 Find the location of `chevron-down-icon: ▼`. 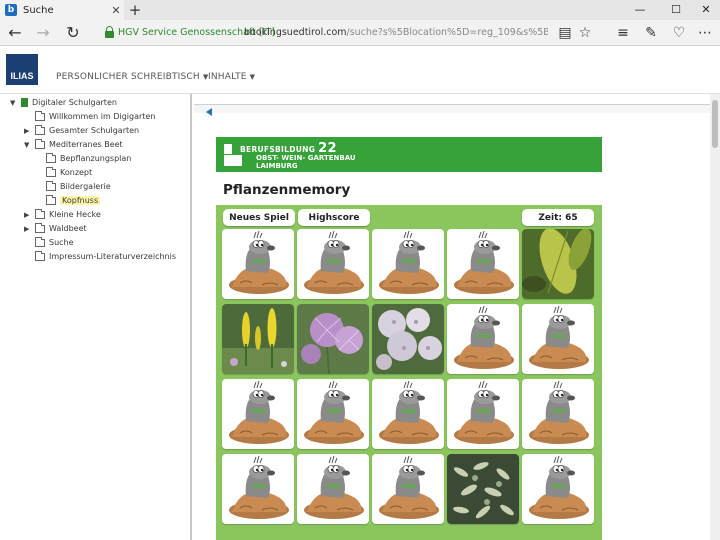

chevron-down-icon: ▼ is located at coordinates (252, 77).